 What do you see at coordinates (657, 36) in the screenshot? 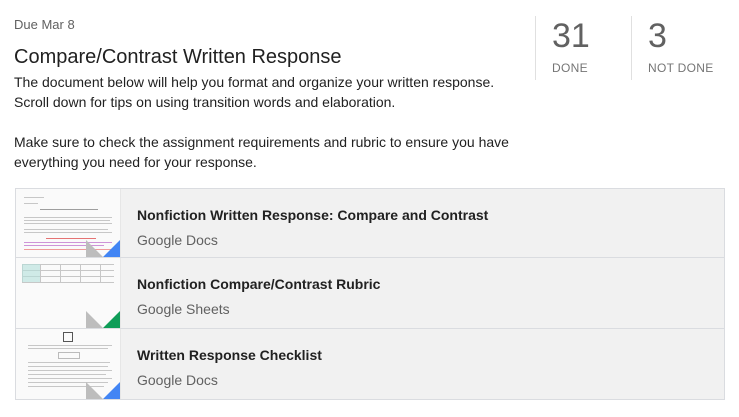
I see `not-done-count: 3` at bounding box center [657, 36].